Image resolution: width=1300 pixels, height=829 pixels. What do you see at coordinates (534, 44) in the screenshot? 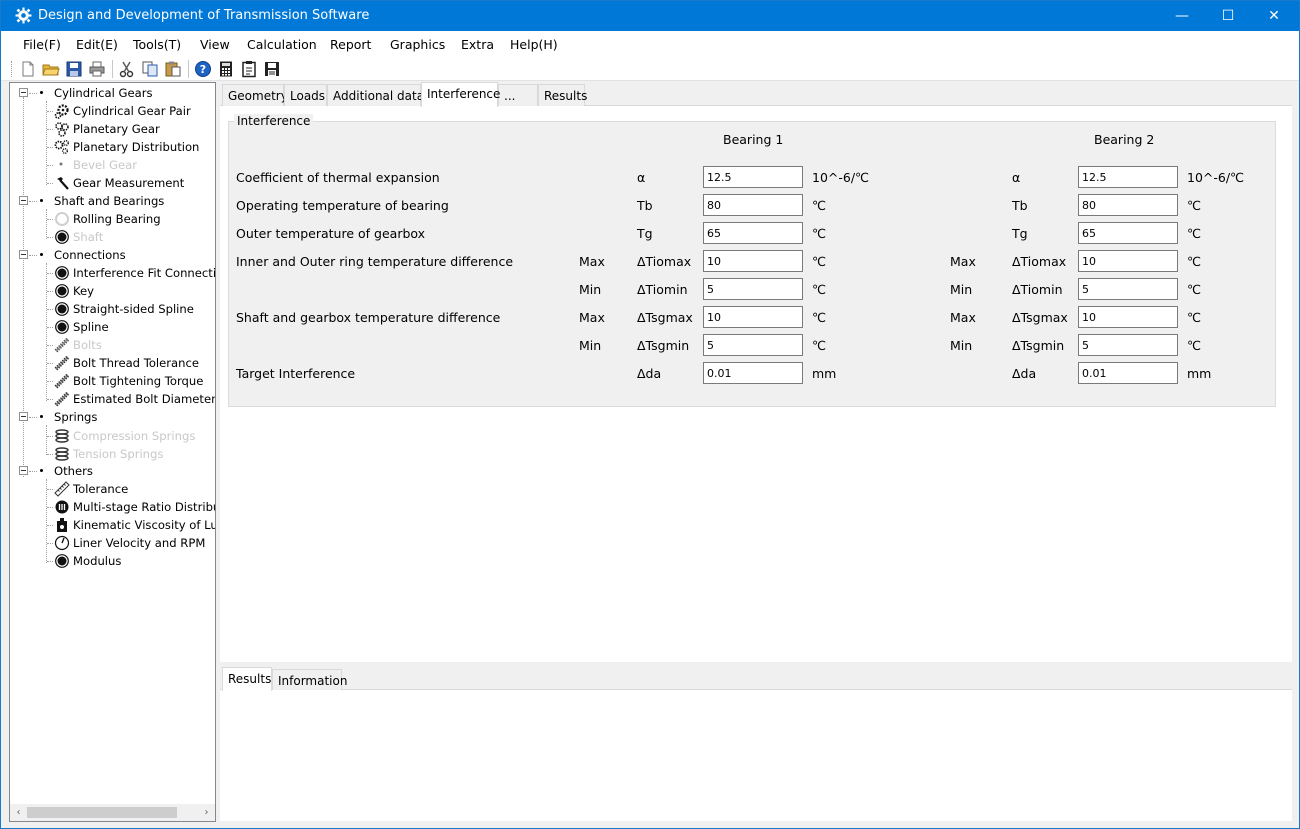
I see `menu-help: Help(H)` at bounding box center [534, 44].